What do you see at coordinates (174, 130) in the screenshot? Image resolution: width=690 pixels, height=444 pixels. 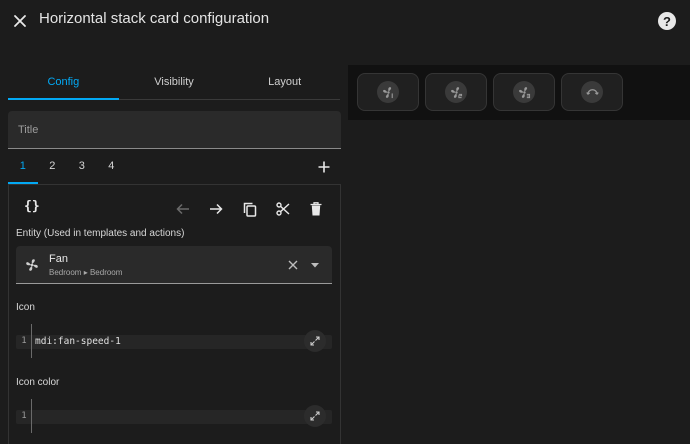 I see `title-input: Title` at bounding box center [174, 130].